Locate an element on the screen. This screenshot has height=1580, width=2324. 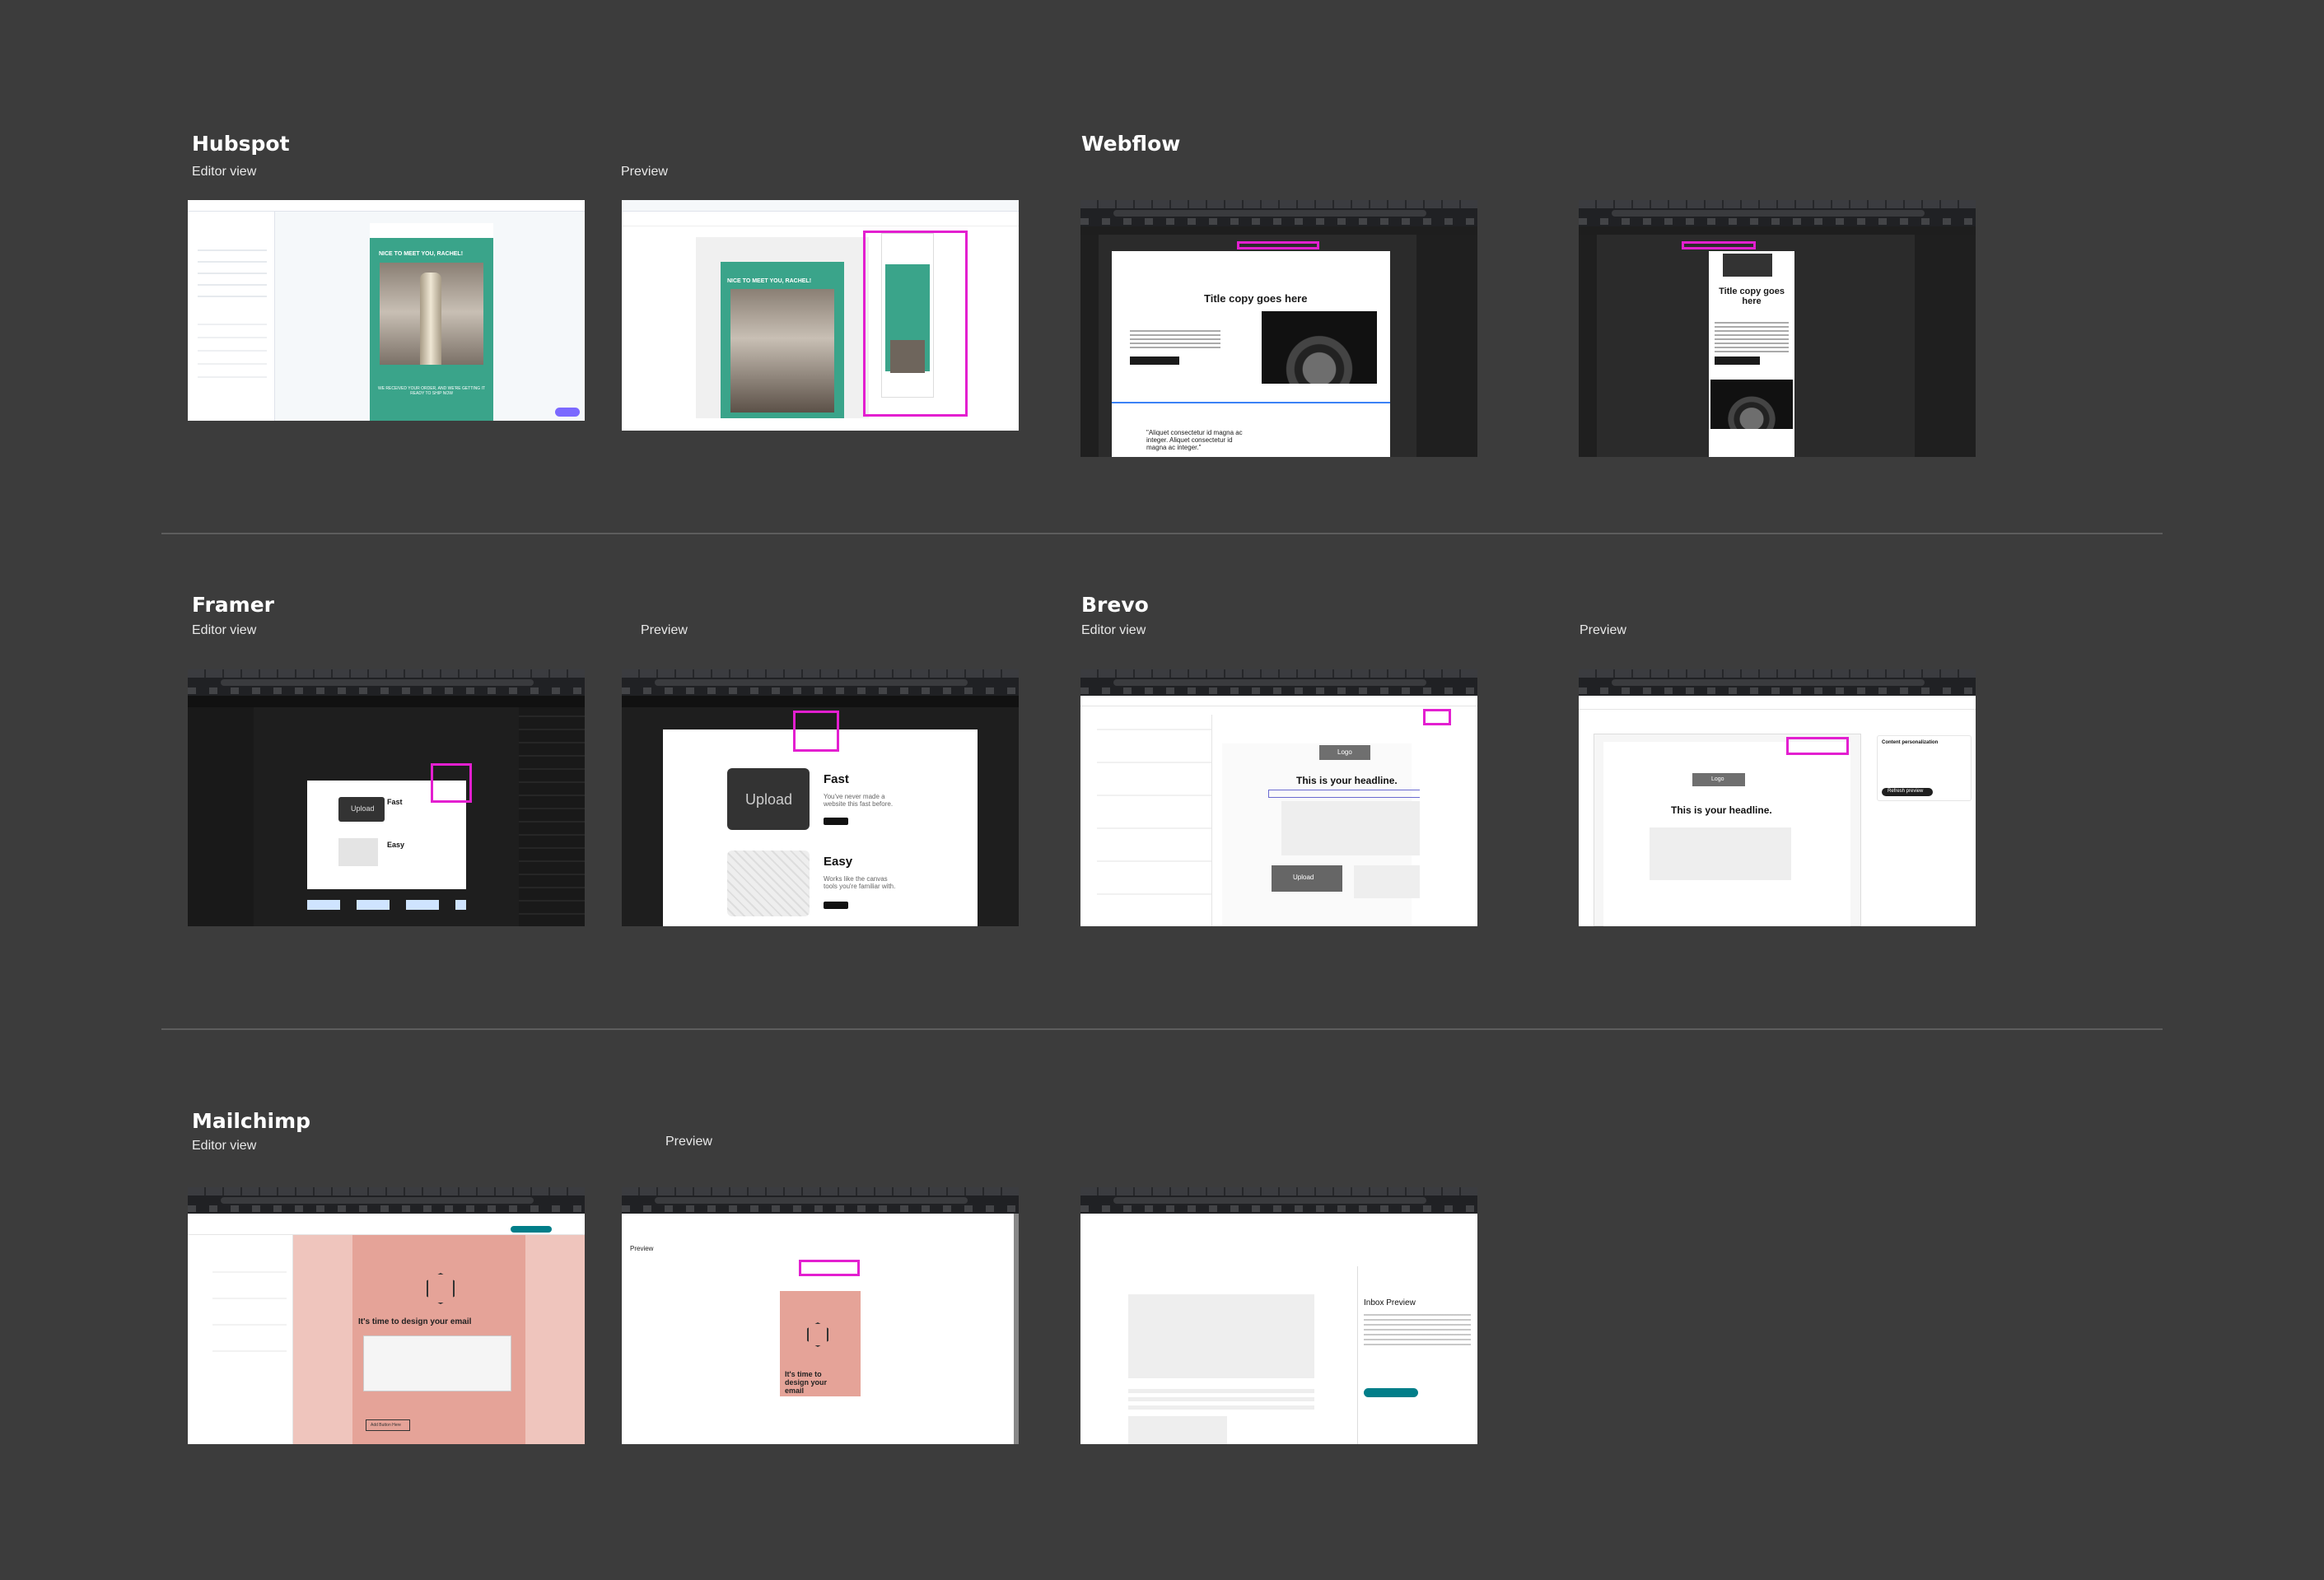
brevo-device-toggle-highlight is located at coordinates (1817, 746).